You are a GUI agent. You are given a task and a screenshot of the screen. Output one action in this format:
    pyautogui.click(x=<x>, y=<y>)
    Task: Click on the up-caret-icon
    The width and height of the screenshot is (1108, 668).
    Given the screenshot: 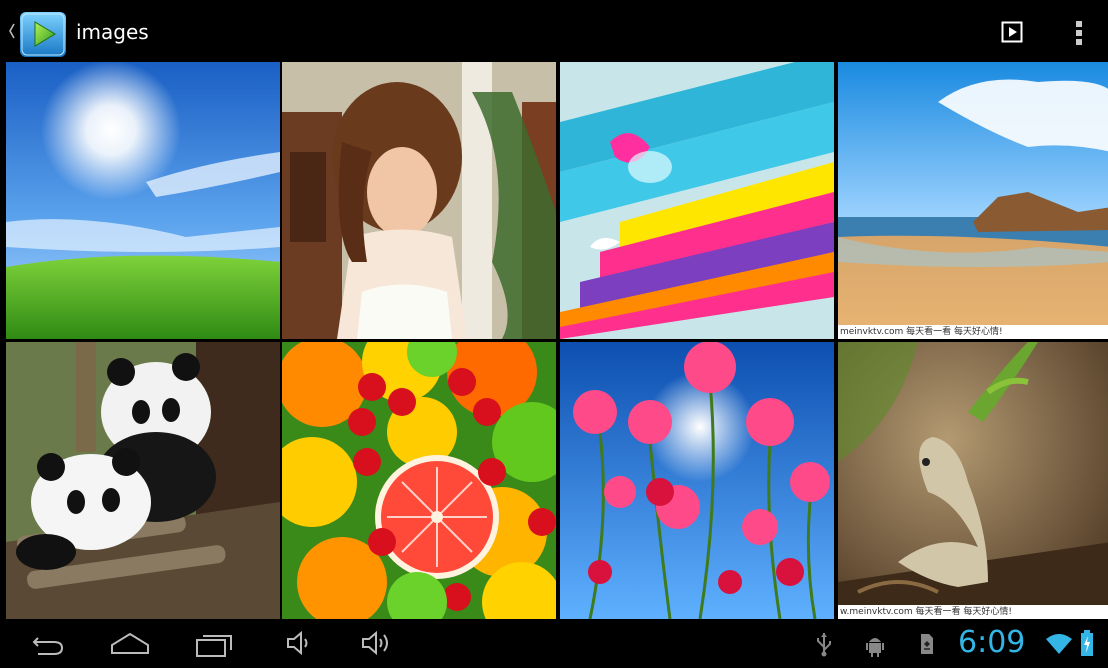 What is the action you would take?
    pyautogui.click(x=12, y=31)
    